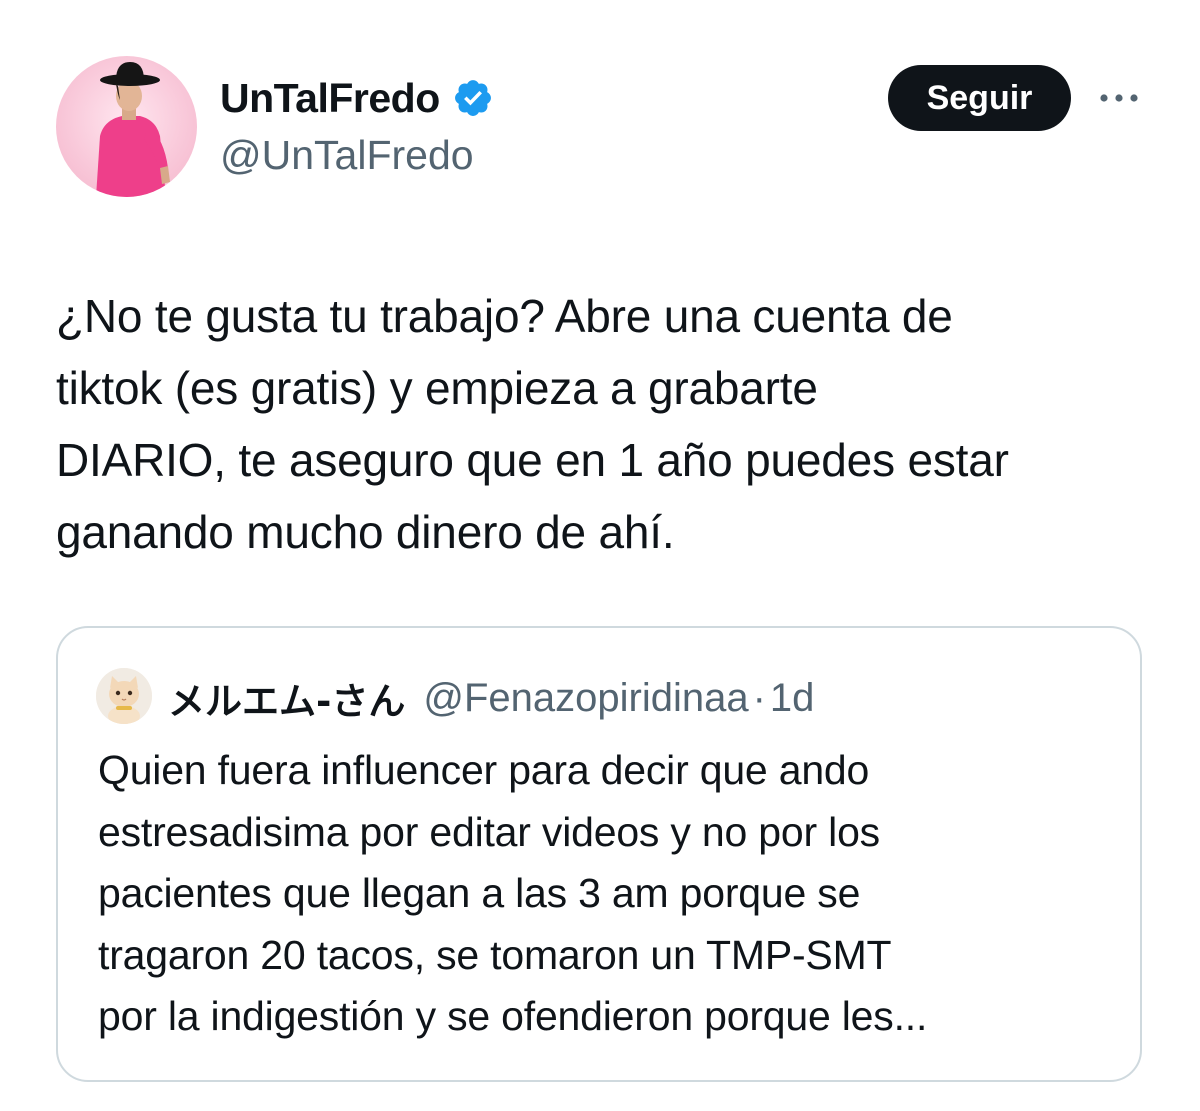 The image size is (1200, 1111). Describe the element at coordinates (286, 698) in the screenshot. I see `quoted-author-display-name: メルエム-さん` at that location.